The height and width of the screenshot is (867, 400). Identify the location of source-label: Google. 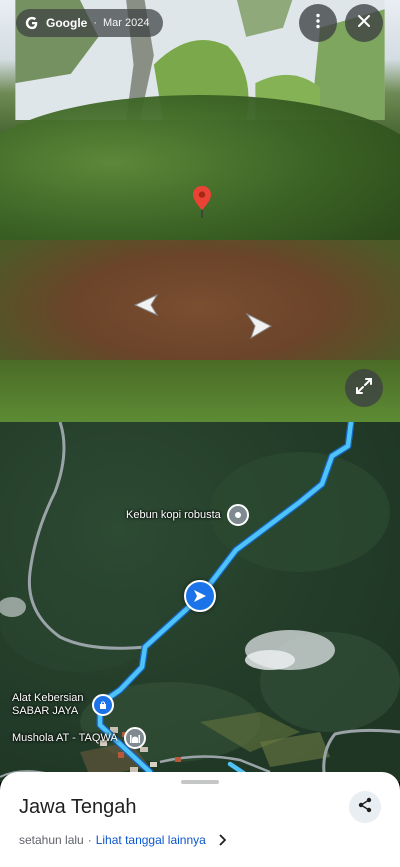
(67, 23).